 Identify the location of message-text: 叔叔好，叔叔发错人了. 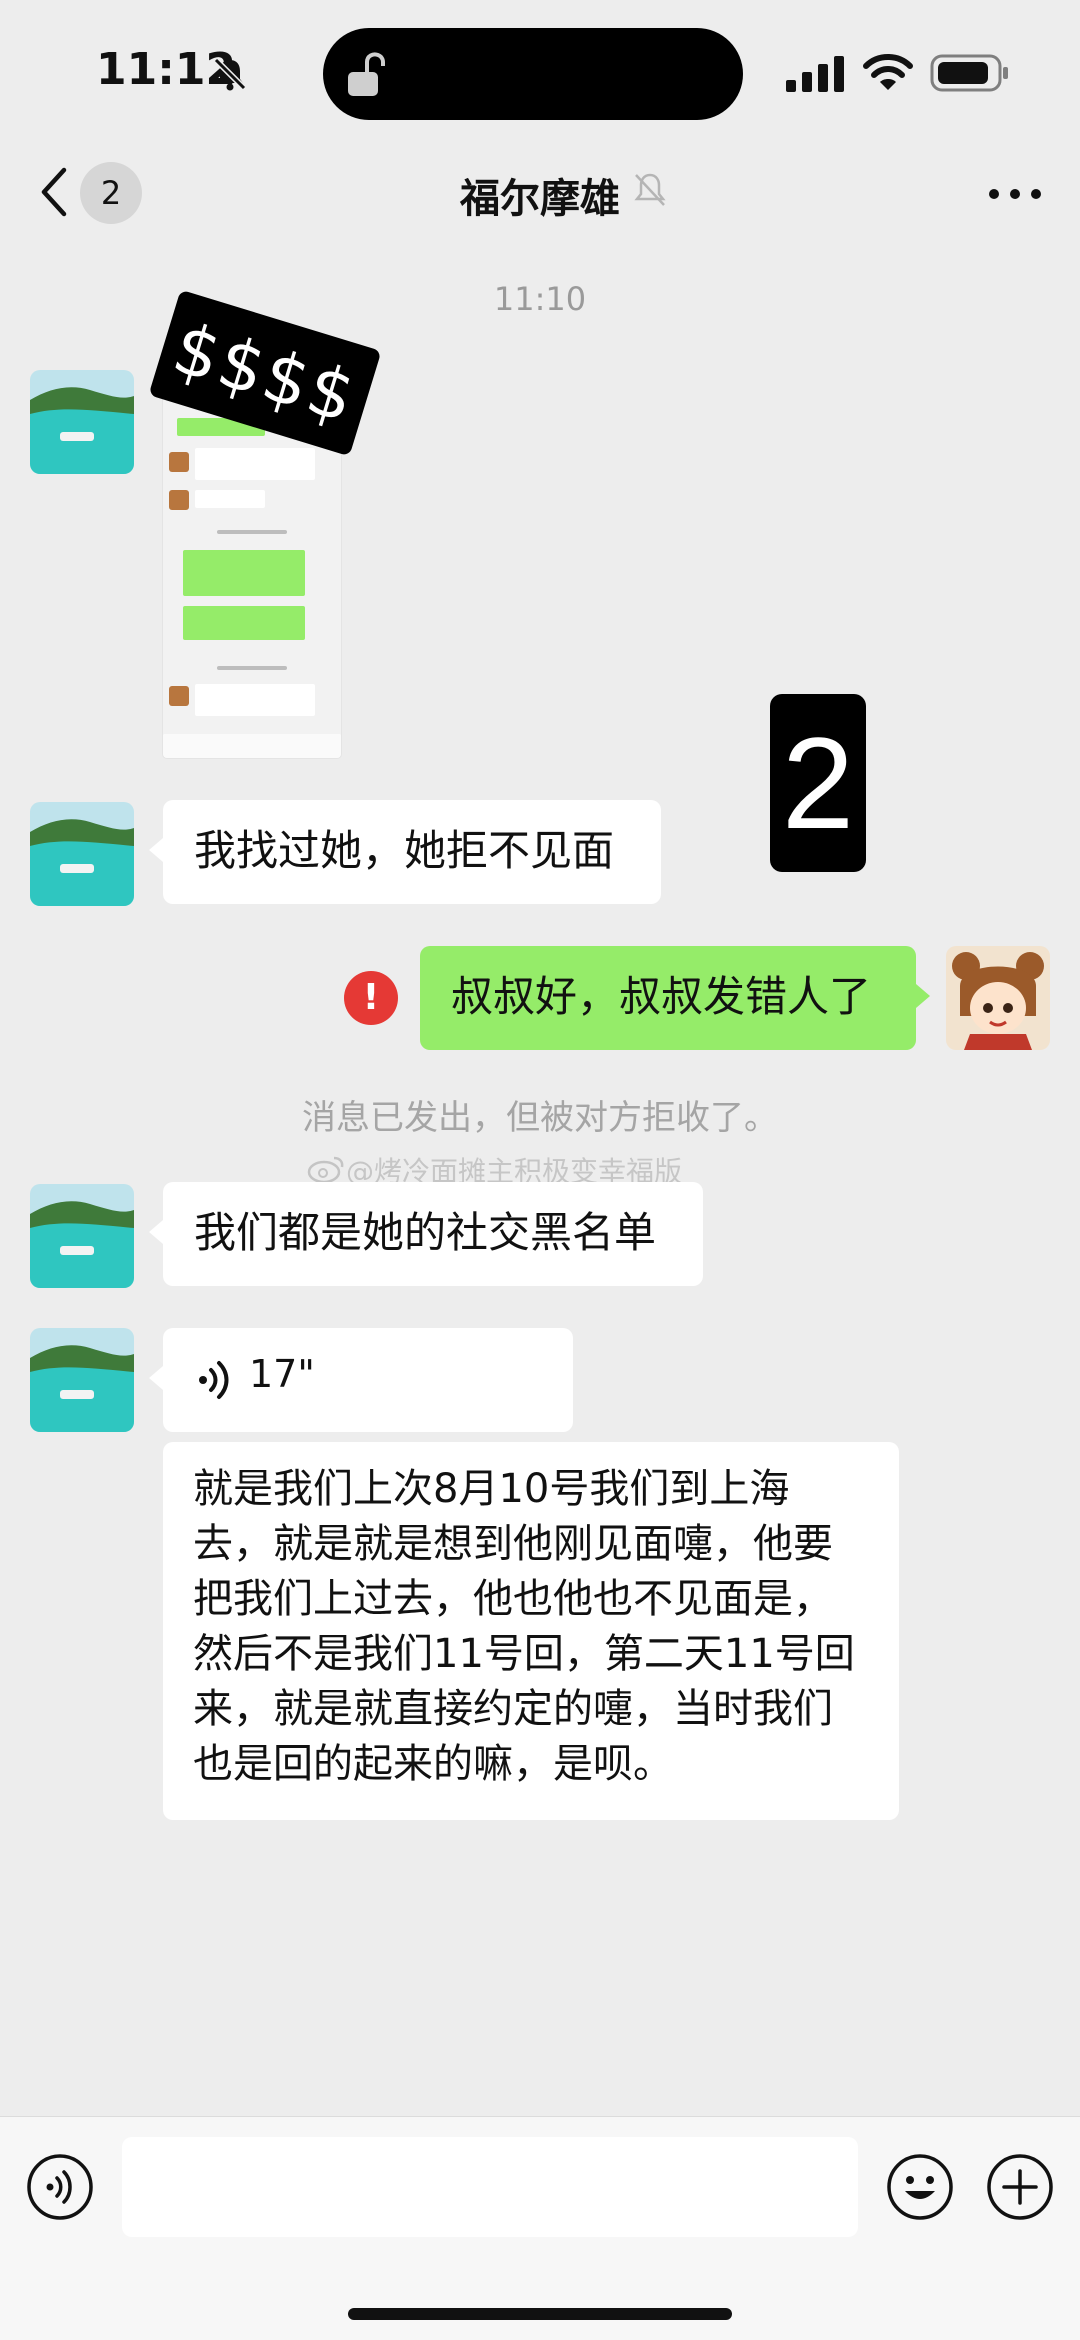
(661, 996).